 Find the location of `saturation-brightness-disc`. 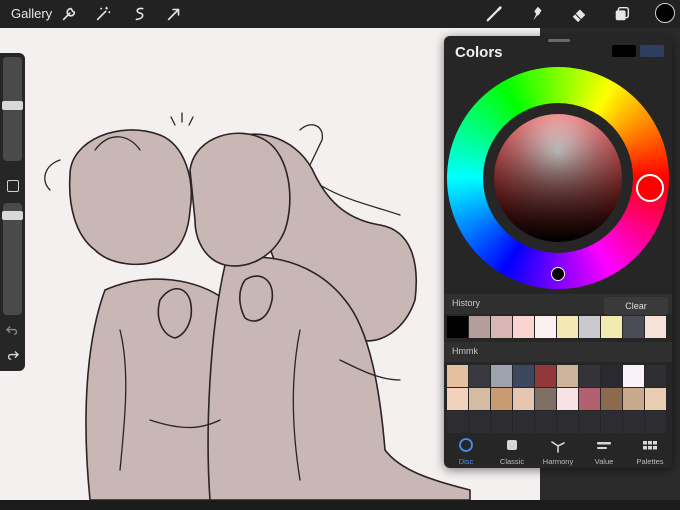

saturation-brightness-disc is located at coordinates (558, 178).